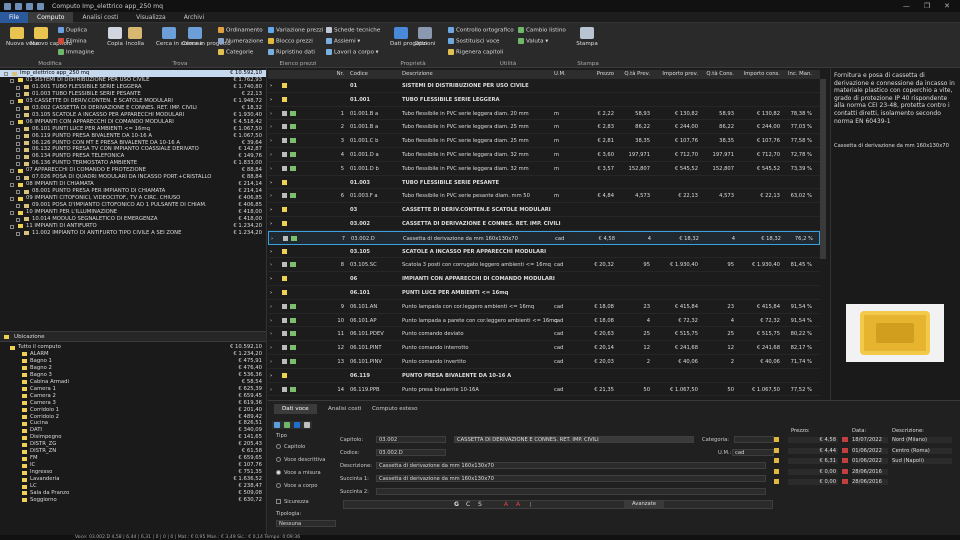 The image size is (960, 540). What do you see at coordinates (295, 409) in the screenshot?
I see `tab-dati-voce: Dati voce` at bounding box center [295, 409].